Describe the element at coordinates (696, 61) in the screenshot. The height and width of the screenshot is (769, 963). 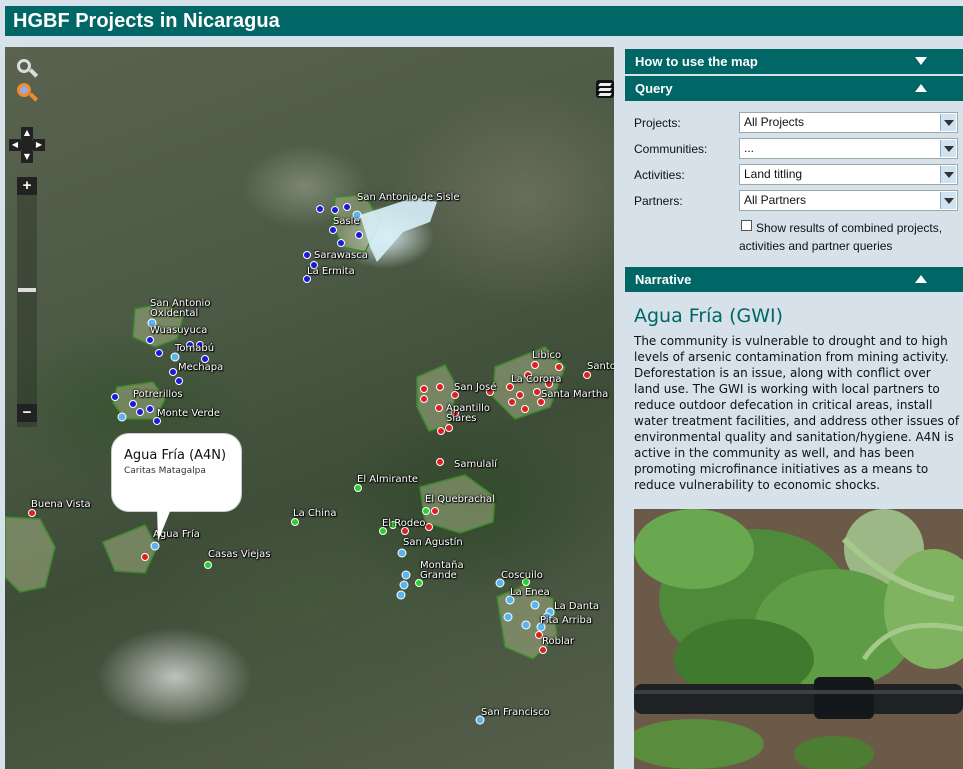
I see `how-to-title: How to use the map` at that location.